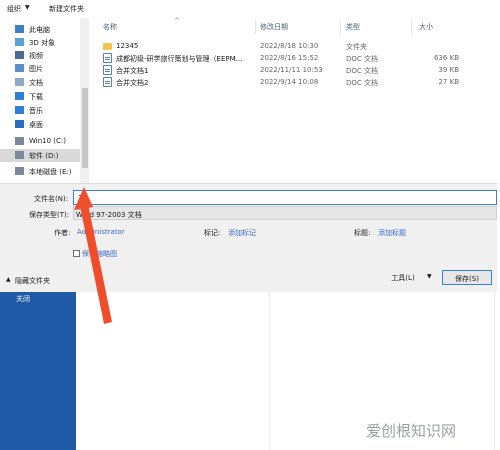 This screenshot has height=450, width=500. I want to click on column-header-size: 大小, so click(426, 27).